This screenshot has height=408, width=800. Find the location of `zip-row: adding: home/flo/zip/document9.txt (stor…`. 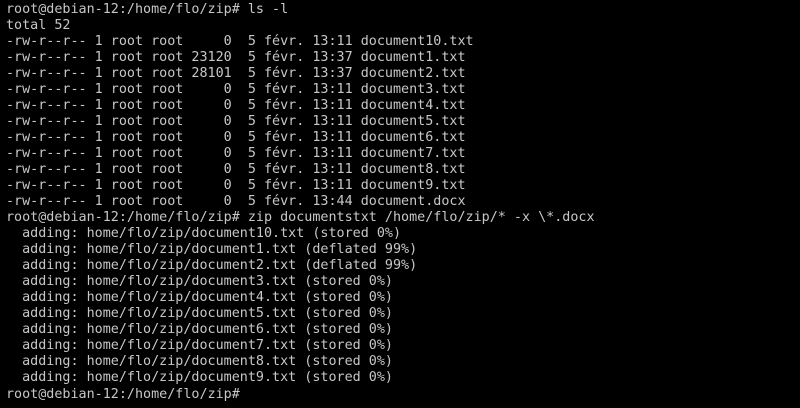

zip-row: adding: home/flo/zip/document9.txt (stor… is located at coordinates (199, 377).